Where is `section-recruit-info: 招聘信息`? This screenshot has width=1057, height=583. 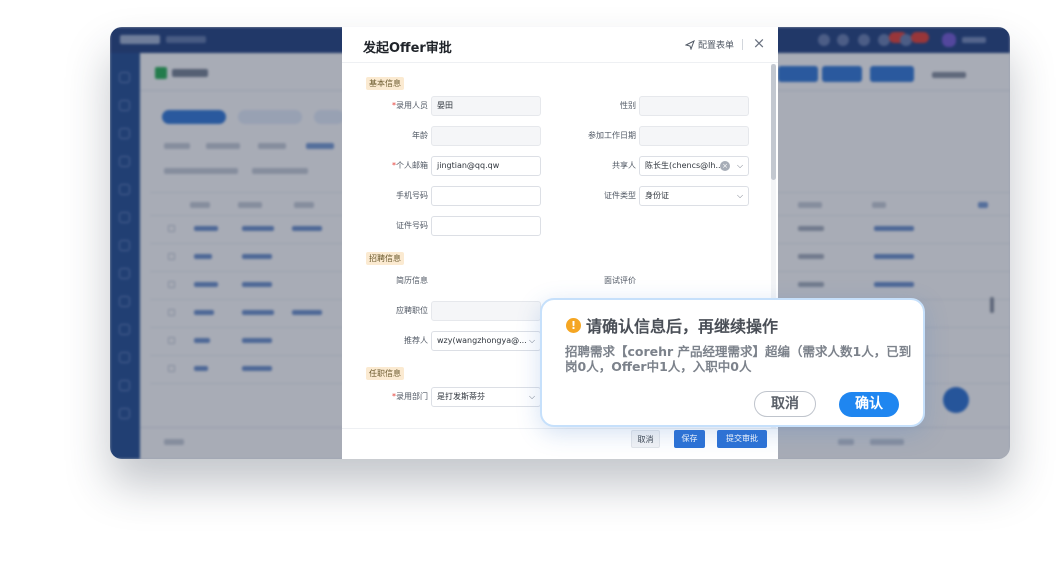
section-recruit-info: 招聘信息 is located at coordinates (385, 258).